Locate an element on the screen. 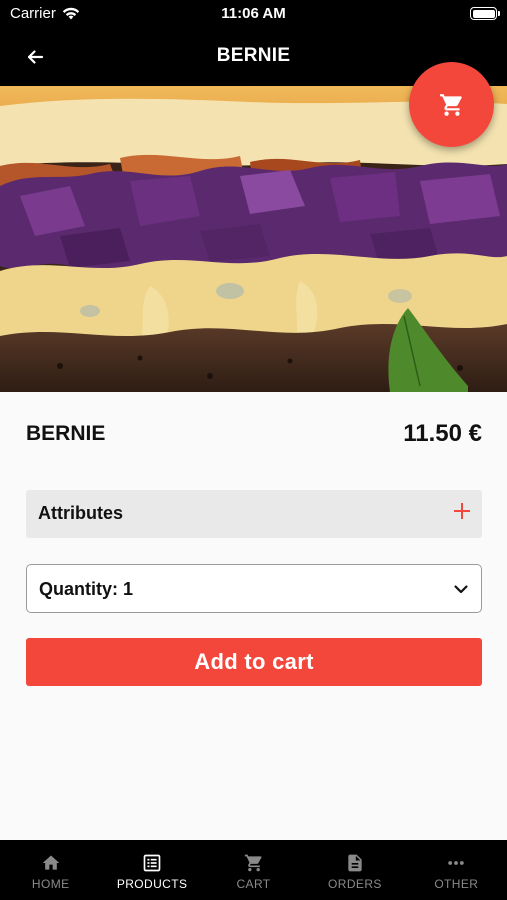 Image resolution: width=507 pixels, height=900 pixels. quantity-label: Quantity: 1 is located at coordinates (86, 589).